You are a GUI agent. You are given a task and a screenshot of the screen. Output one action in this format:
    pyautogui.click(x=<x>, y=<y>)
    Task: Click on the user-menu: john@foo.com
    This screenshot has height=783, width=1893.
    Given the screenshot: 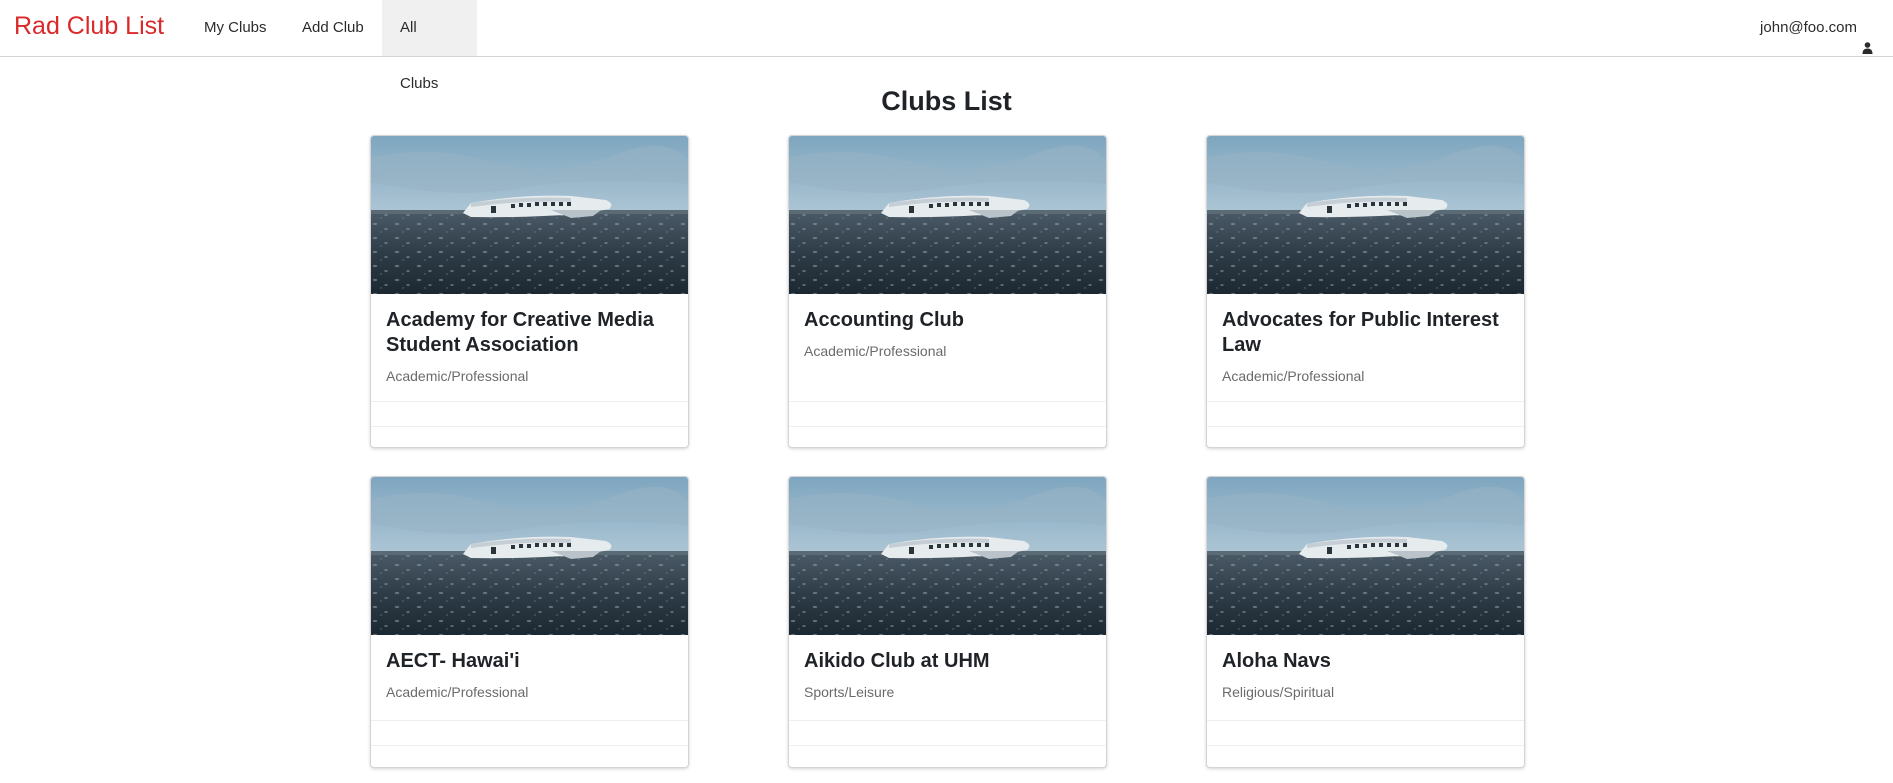 What is the action you would take?
    pyautogui.click(x=1816, y=28)
    